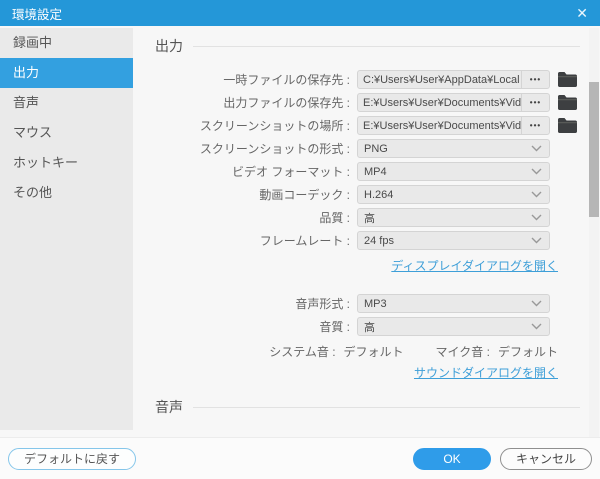  I want to click on output-section-header: 出力, so click(371, 46).